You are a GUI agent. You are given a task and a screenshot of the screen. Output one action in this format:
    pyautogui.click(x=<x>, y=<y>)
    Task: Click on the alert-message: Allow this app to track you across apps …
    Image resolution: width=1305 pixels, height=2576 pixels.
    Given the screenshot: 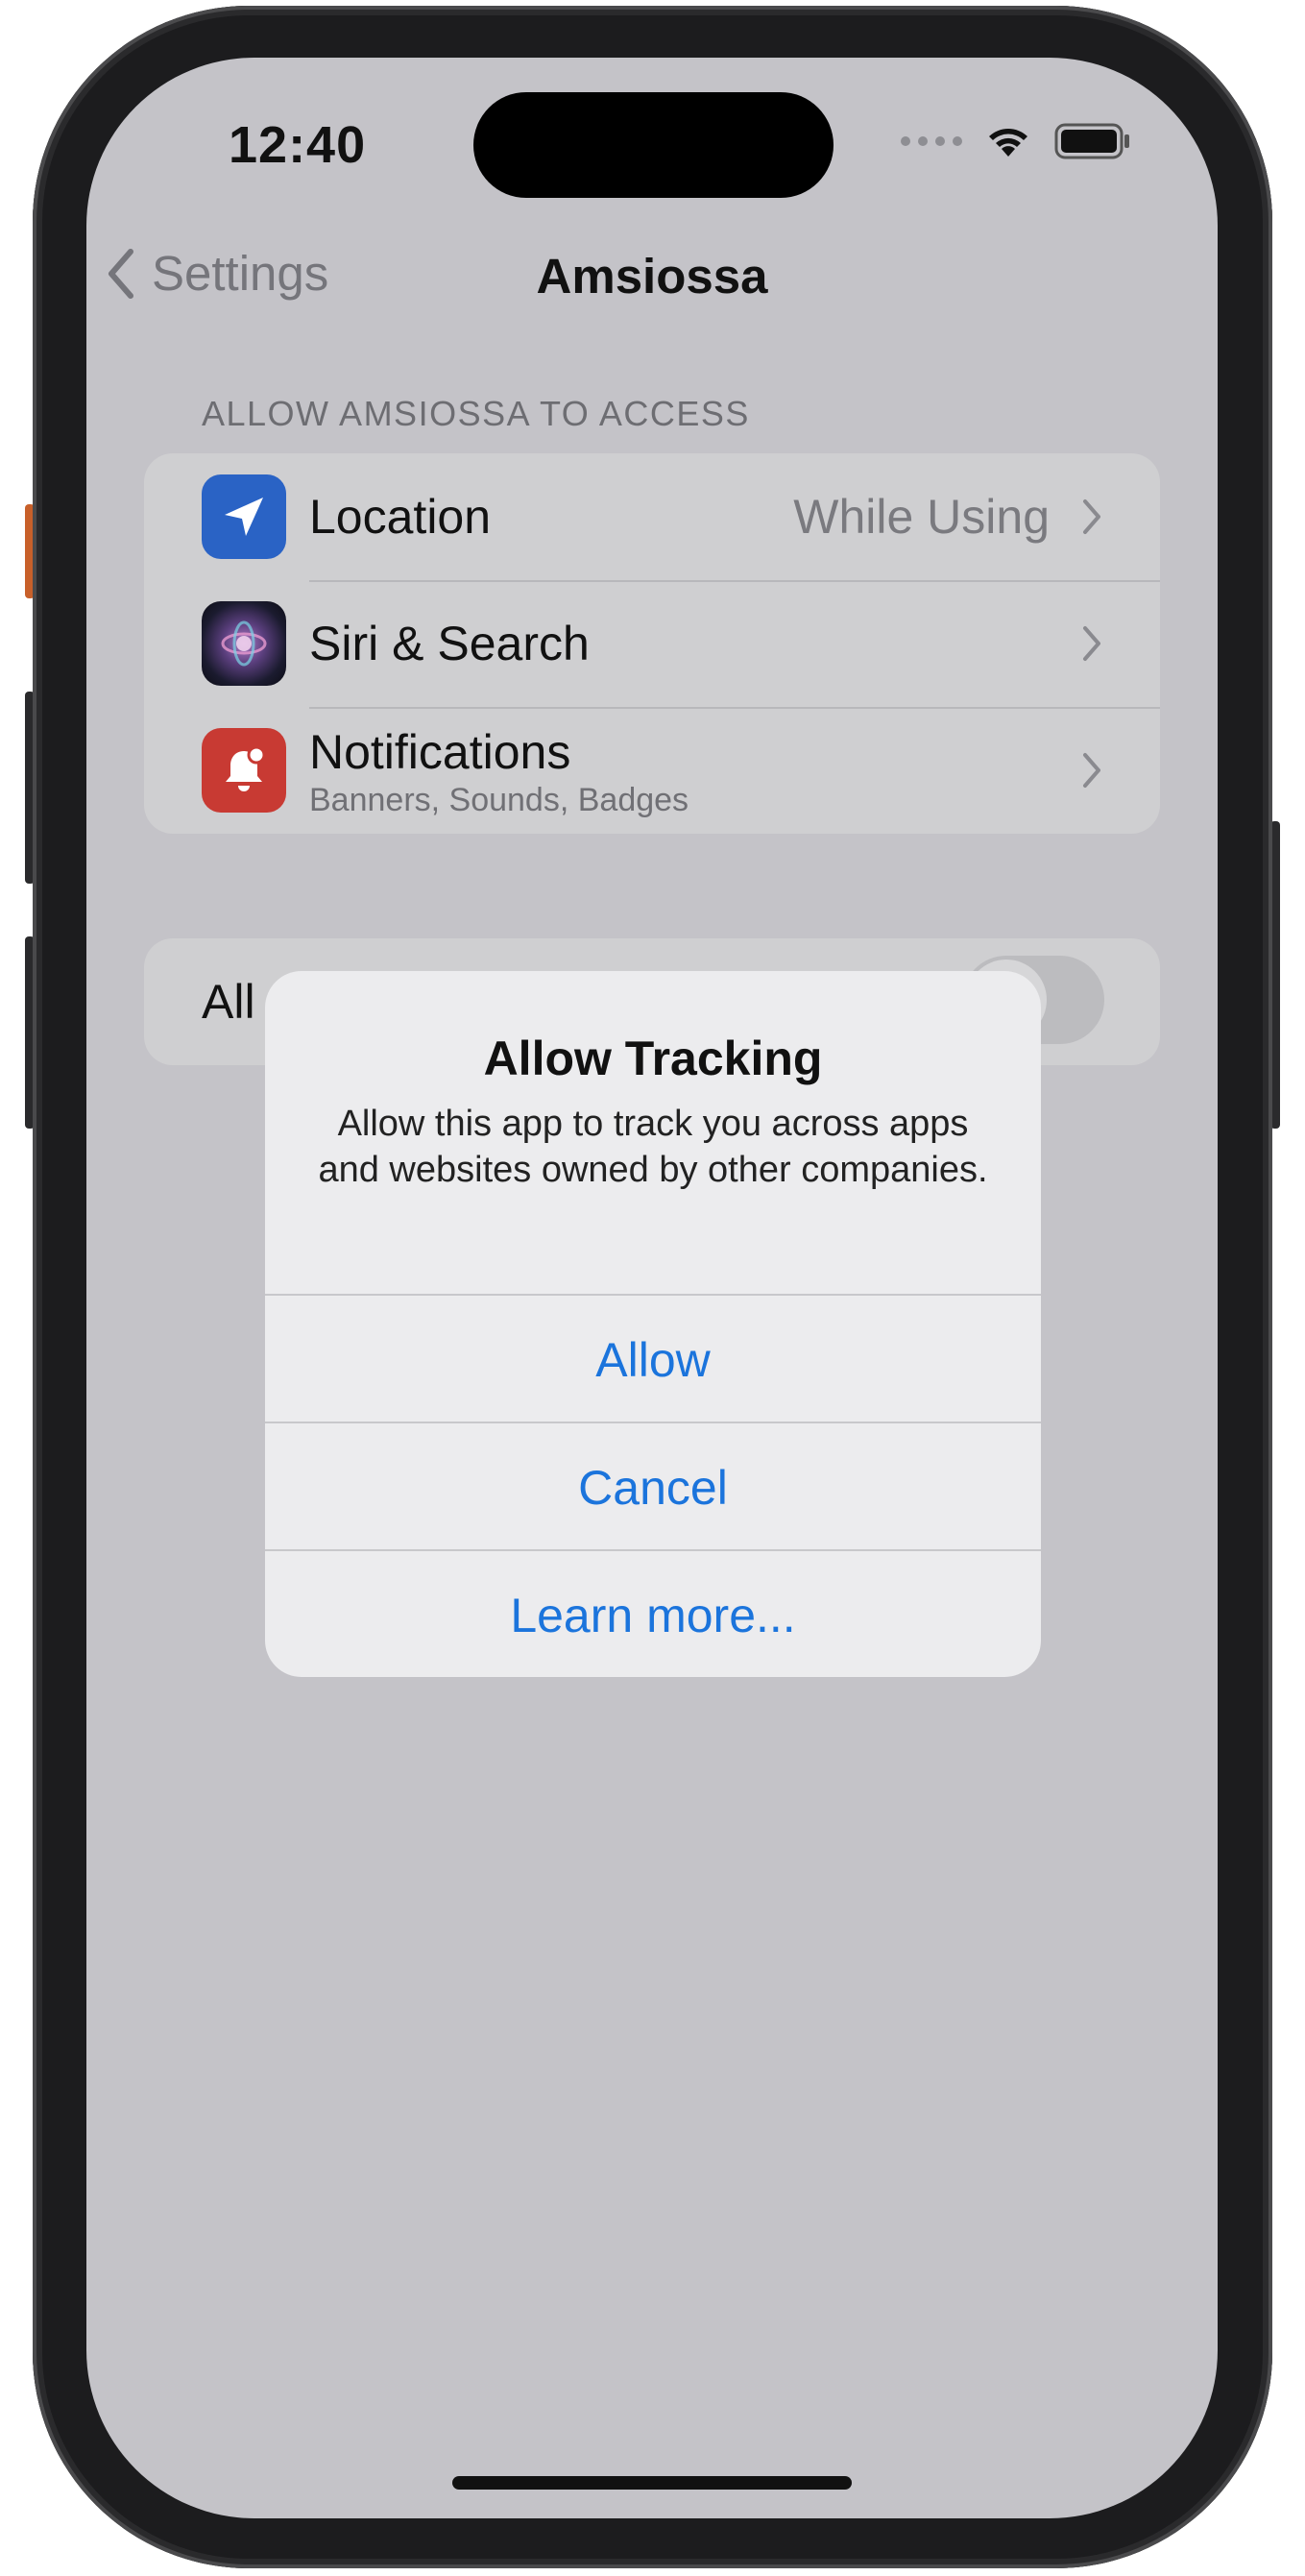 What is the action you would take?
    pyautogui.click(x=653, y=1147)
    